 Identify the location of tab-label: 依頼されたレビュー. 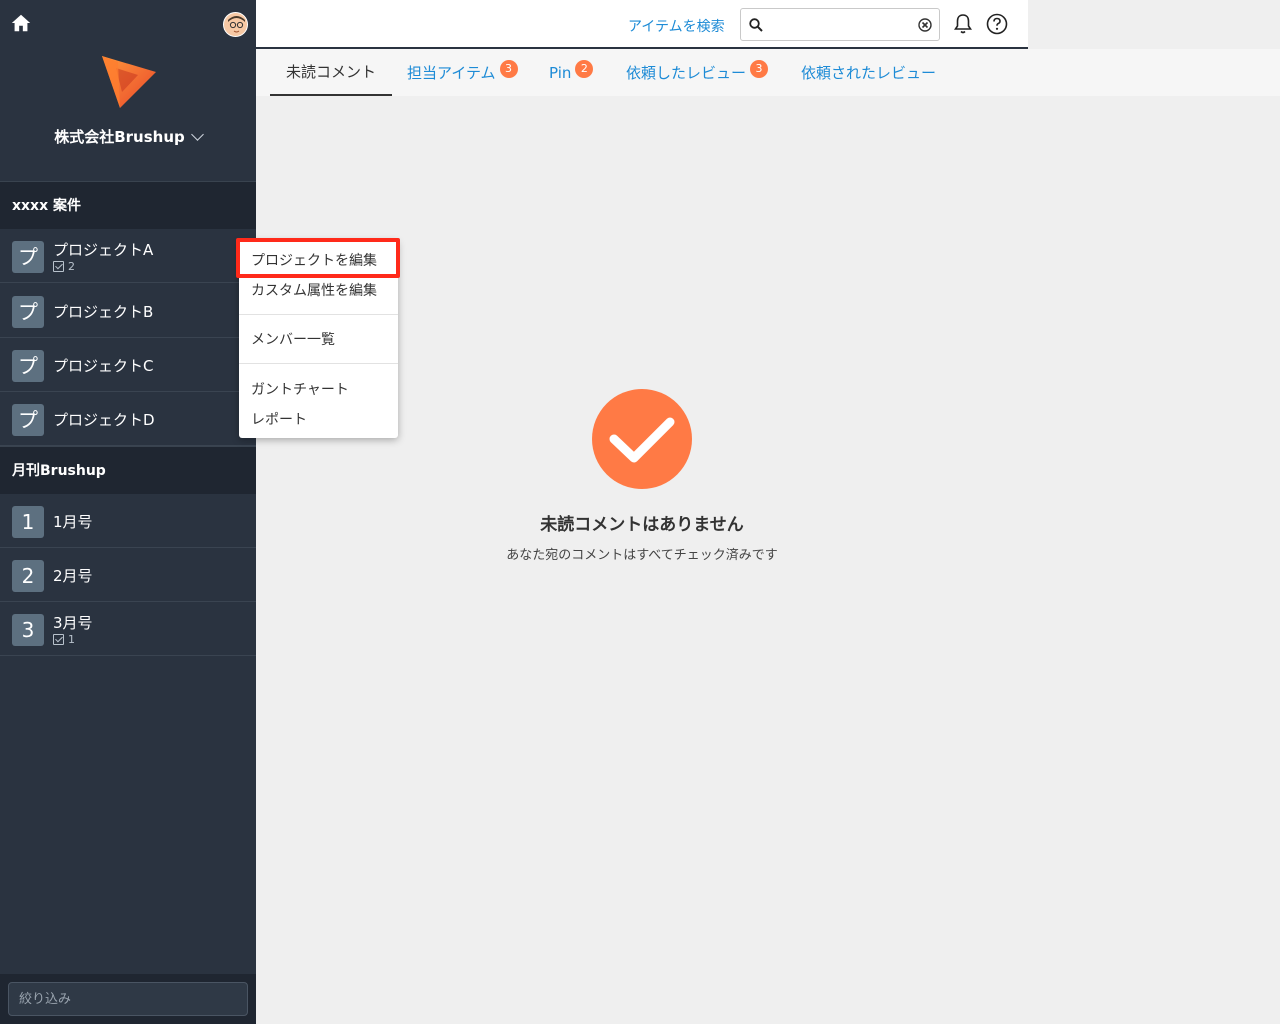
(869, 72).